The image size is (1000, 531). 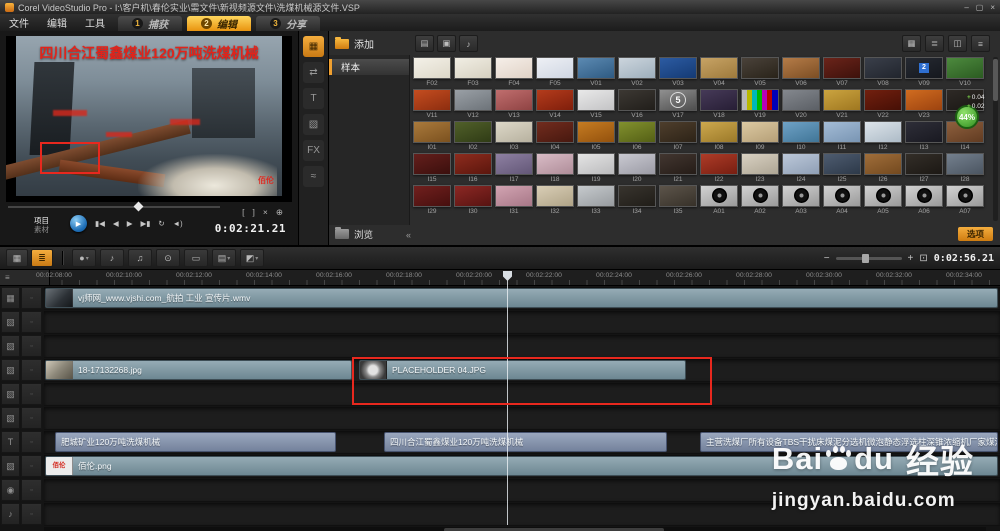 What do you see at coordinates (254, 212) in the screenshot?
I see `mark-out-button: ]` at bounding box center [254, 212].